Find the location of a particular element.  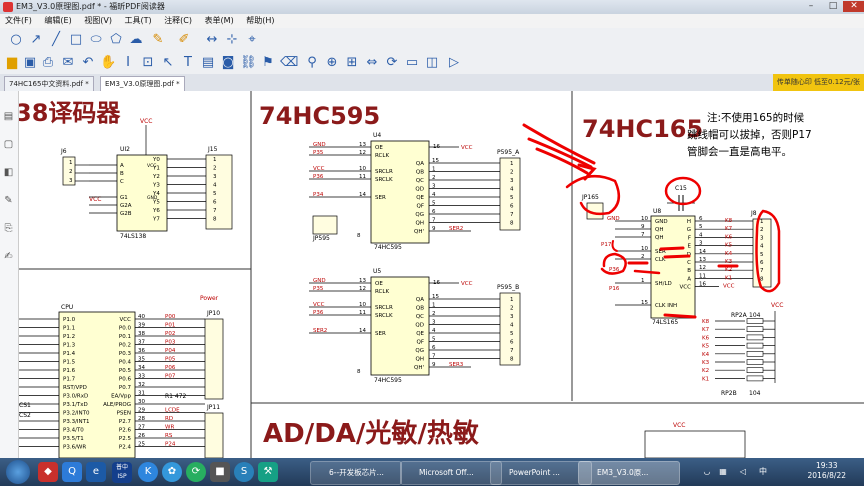

perimeter-tool-icon: ⊹ is located at coordinates (232, 40).